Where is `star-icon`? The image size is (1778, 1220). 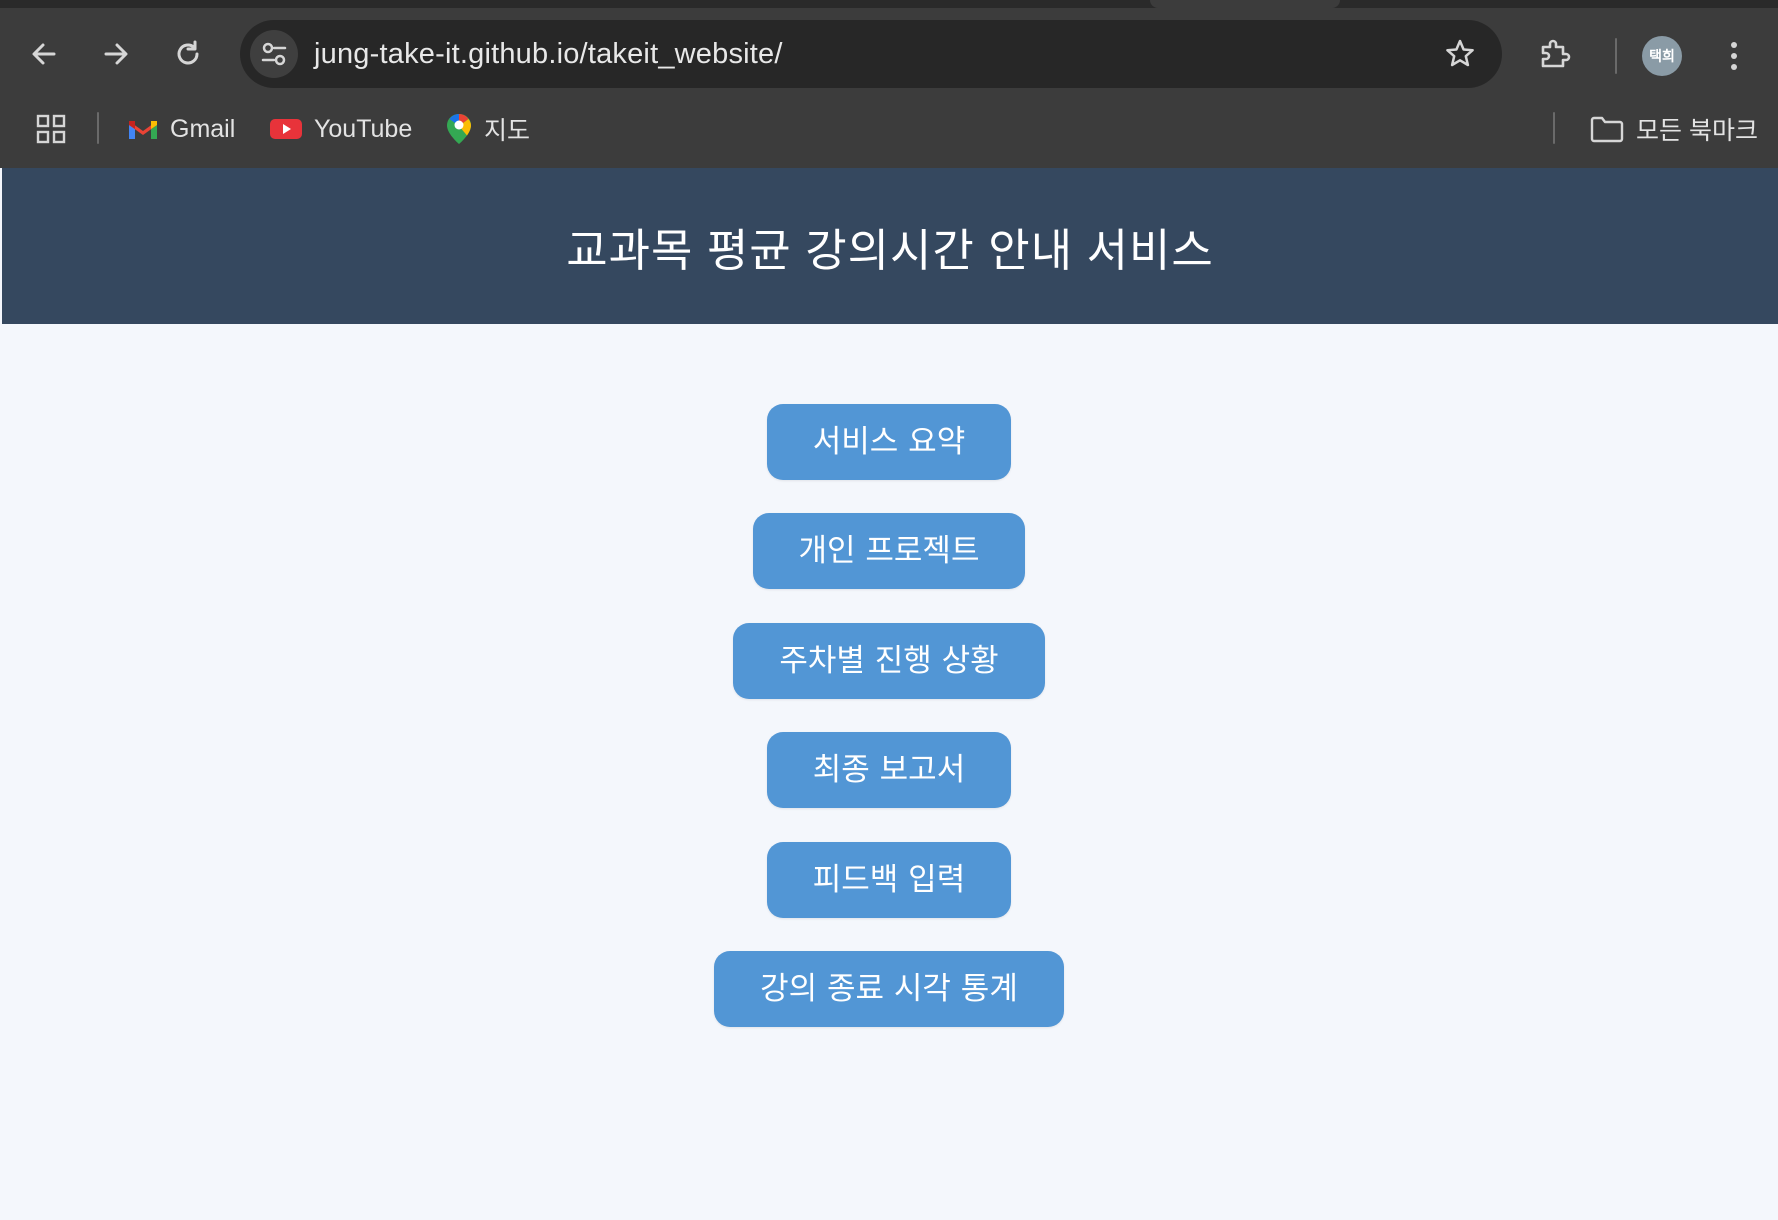 star-icon is located at coordinates (1460, 53).